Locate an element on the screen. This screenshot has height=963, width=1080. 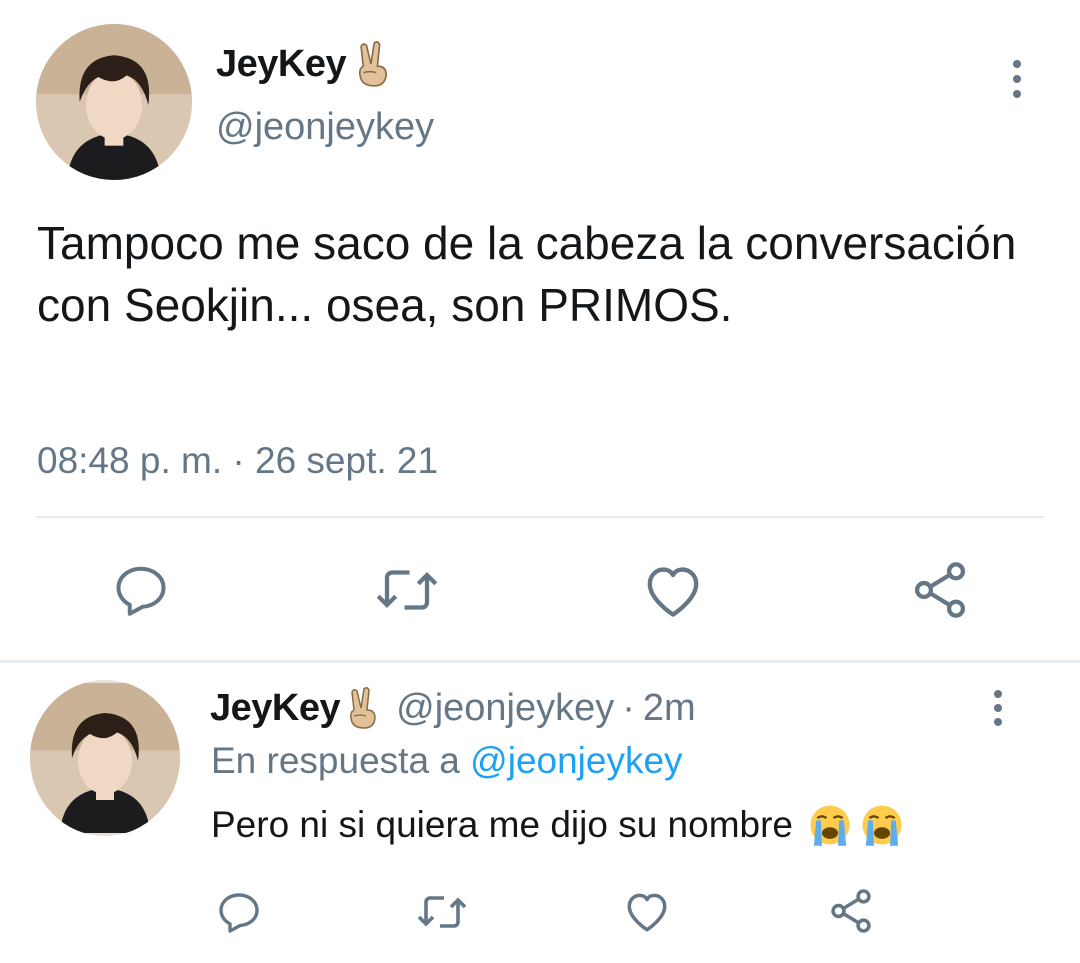
author-name: JeyKey is located at coordinates (305, 64).